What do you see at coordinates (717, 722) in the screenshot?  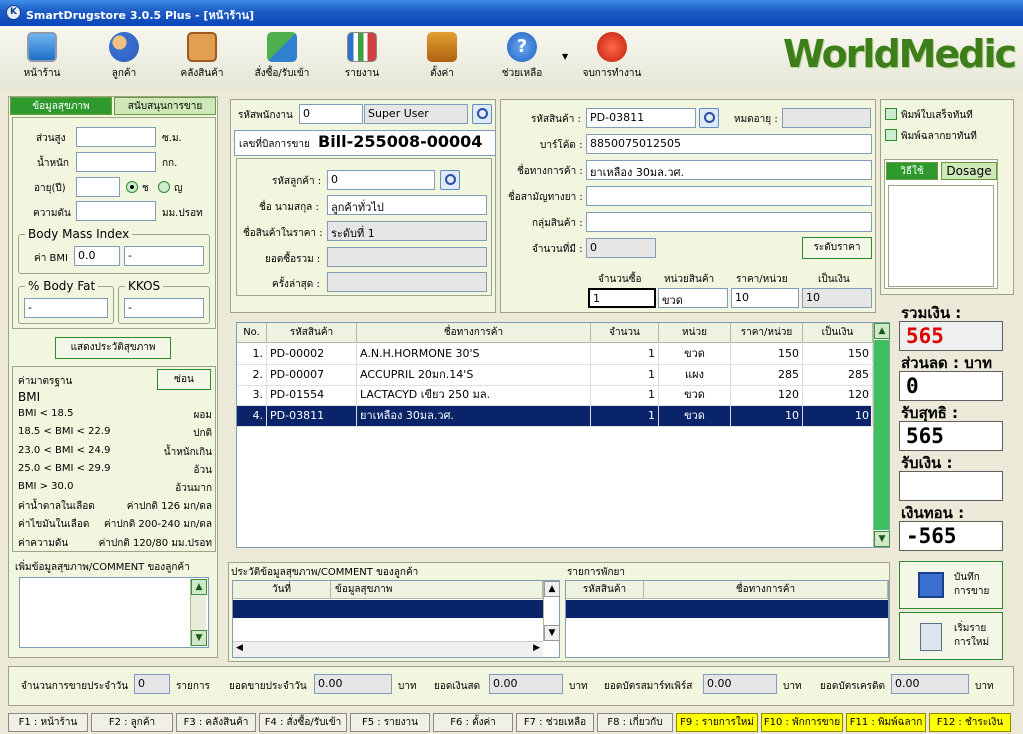 I see `fkey-f9: F9 : รายการใหม่` at bounding box center [717, 722].